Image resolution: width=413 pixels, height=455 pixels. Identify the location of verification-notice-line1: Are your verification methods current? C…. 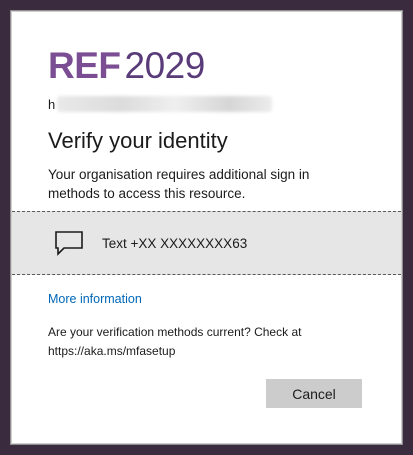
(175, 332).